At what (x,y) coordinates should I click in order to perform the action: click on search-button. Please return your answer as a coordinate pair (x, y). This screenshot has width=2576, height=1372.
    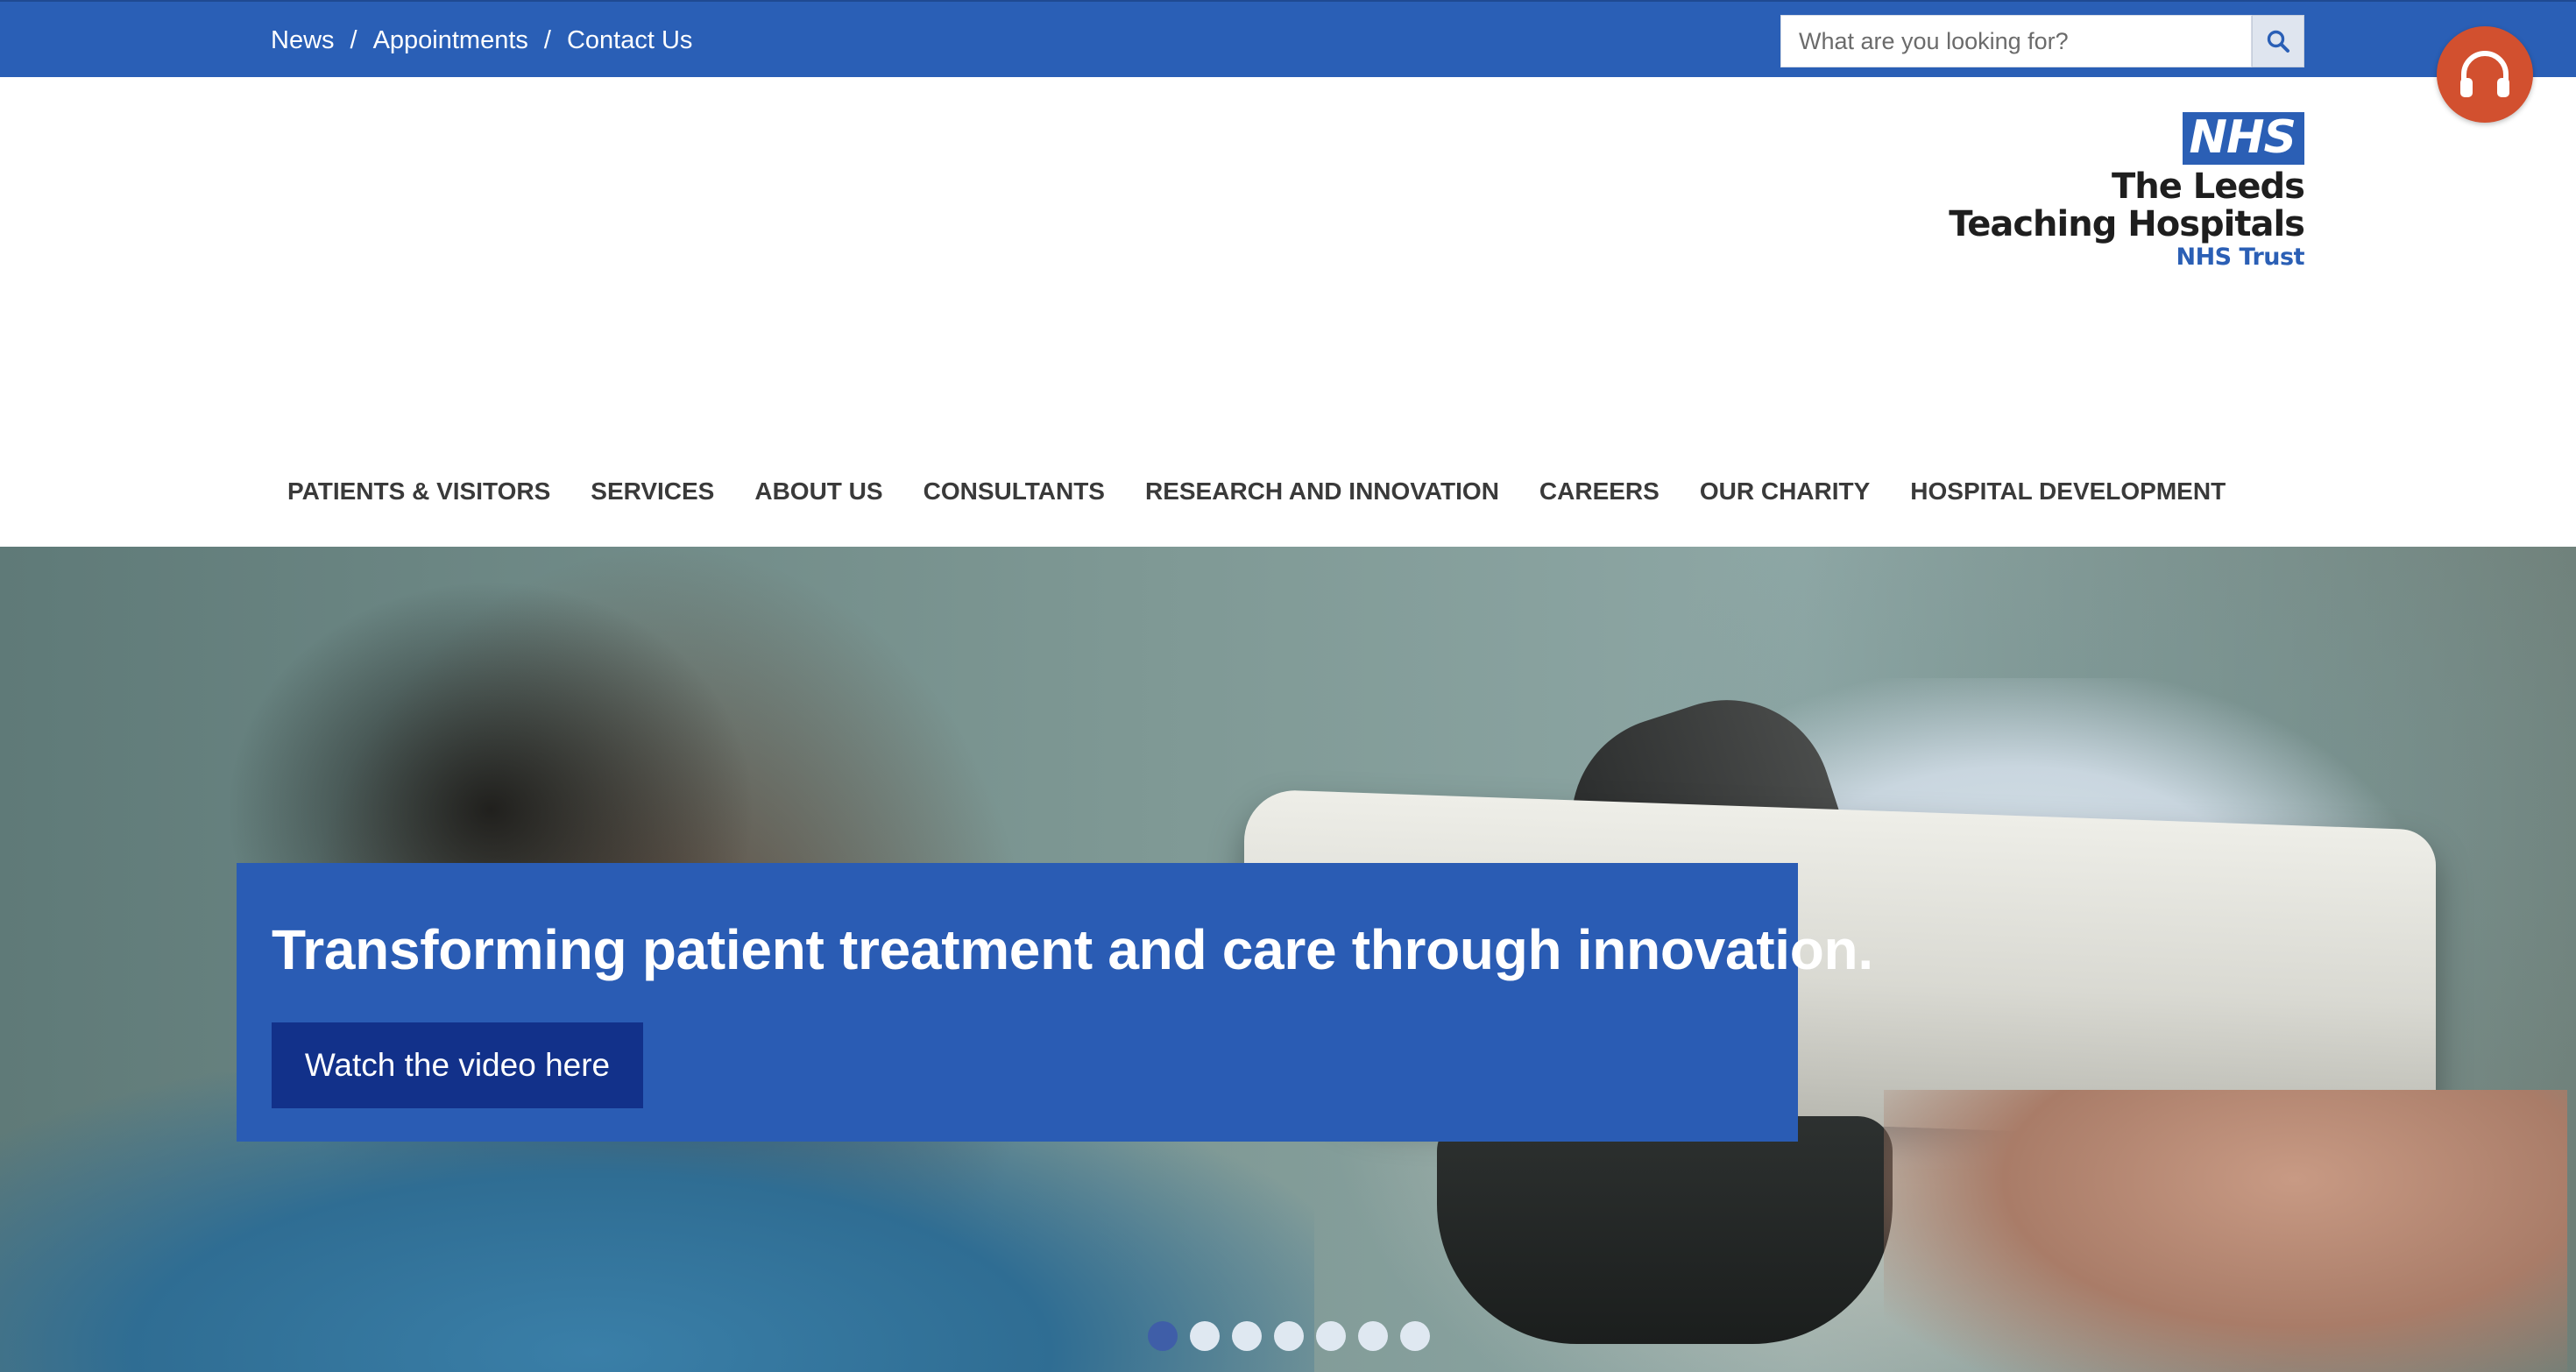
    Looking at the image, I should click on (2278, 41).